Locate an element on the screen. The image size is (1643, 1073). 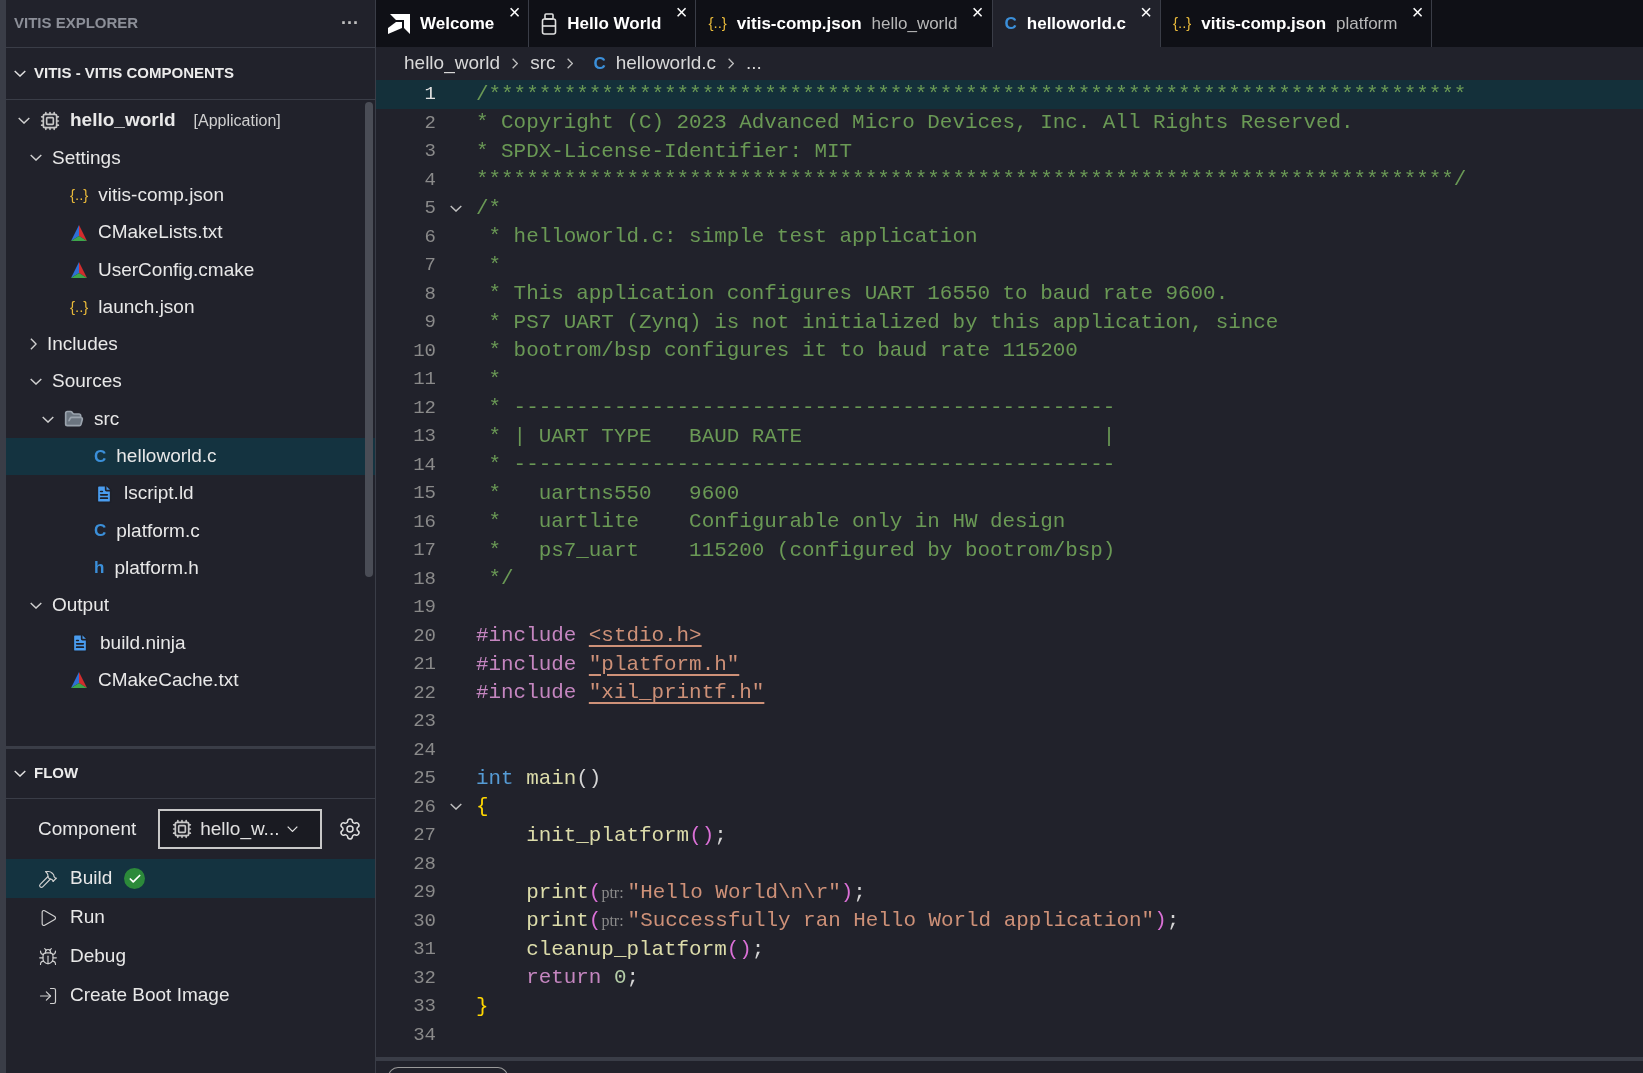
flow-action: Build is located at coordinates (190, 878).